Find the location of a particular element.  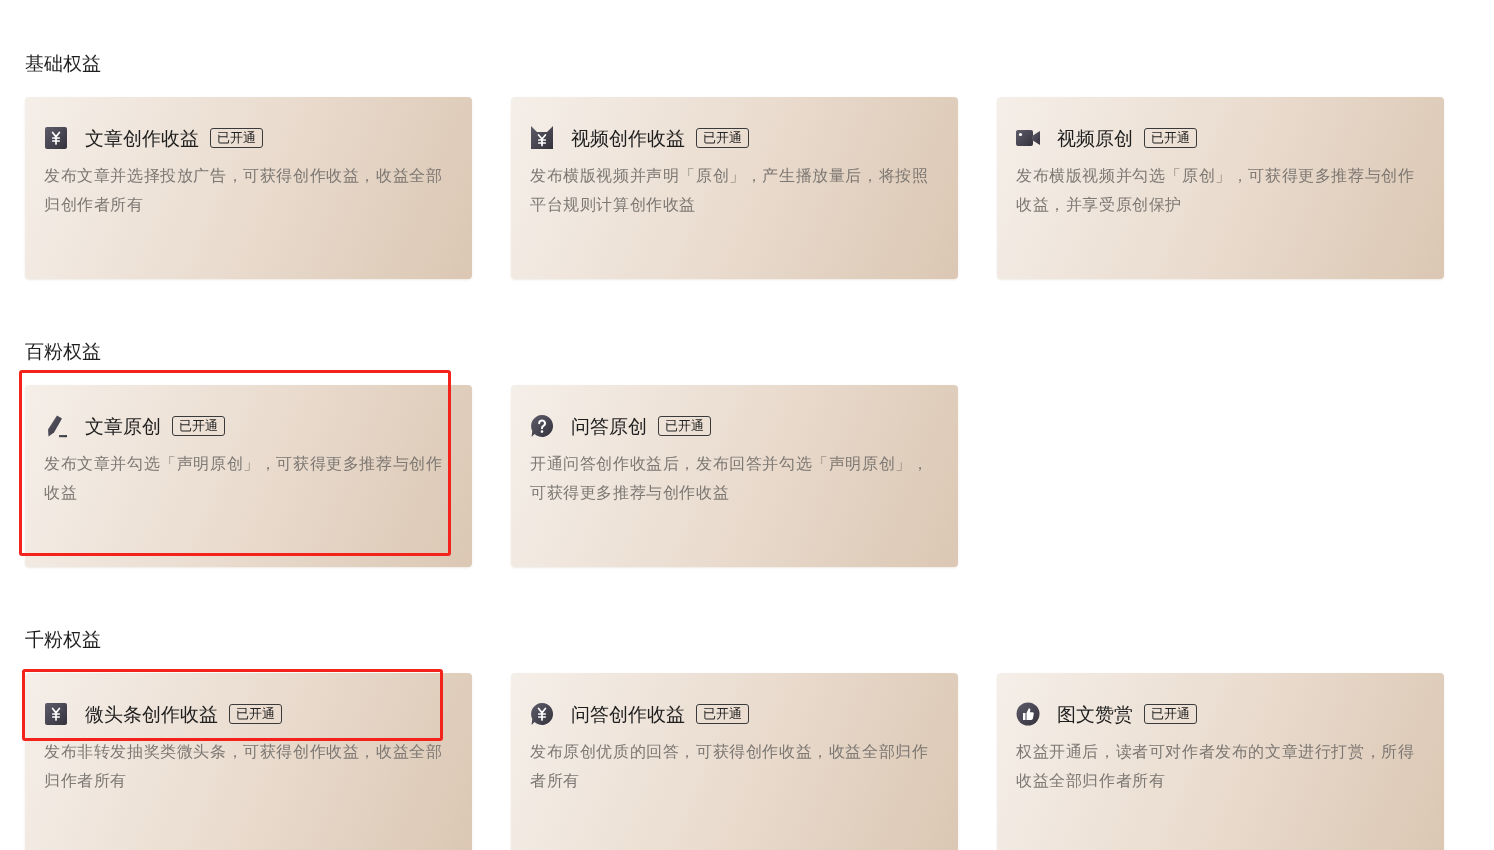

card-title: 图文赞赏 is located at coordinates (1095, 714).